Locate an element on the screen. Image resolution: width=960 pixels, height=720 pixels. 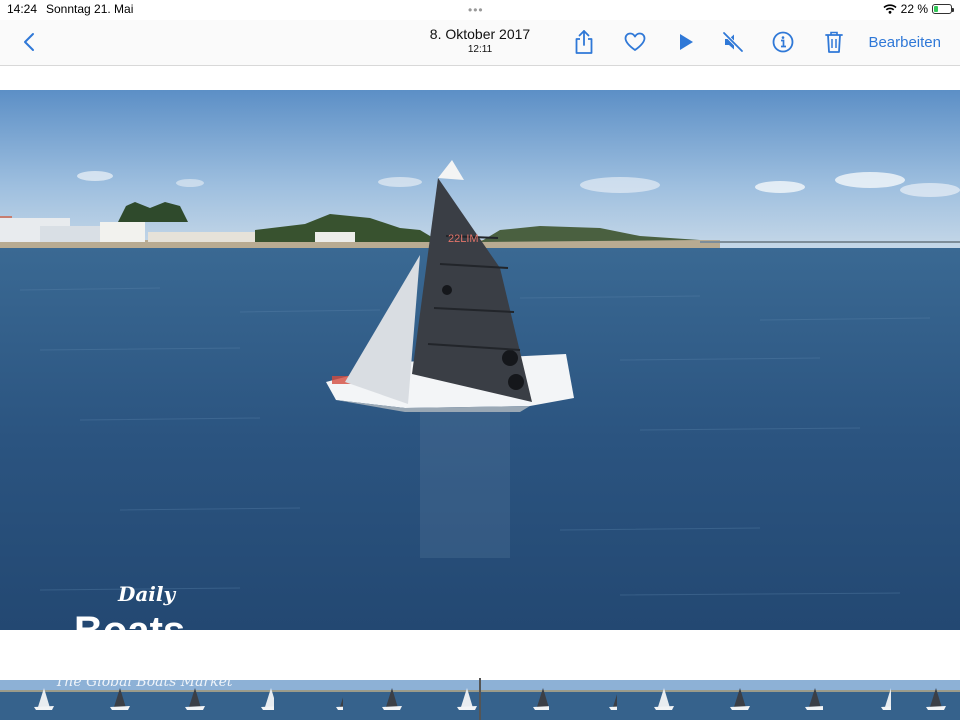
status-bar: 14:24 Sonntag 21. Mai ••• 22 % is located at coordinates (480, 10).